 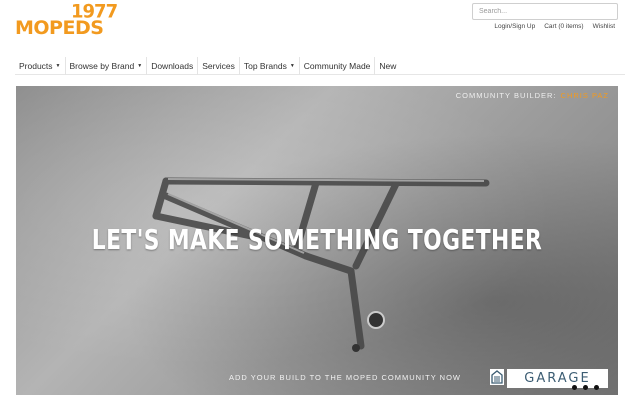 I want to click on nav-downloads: Downloads, so click(x=173, y=65).